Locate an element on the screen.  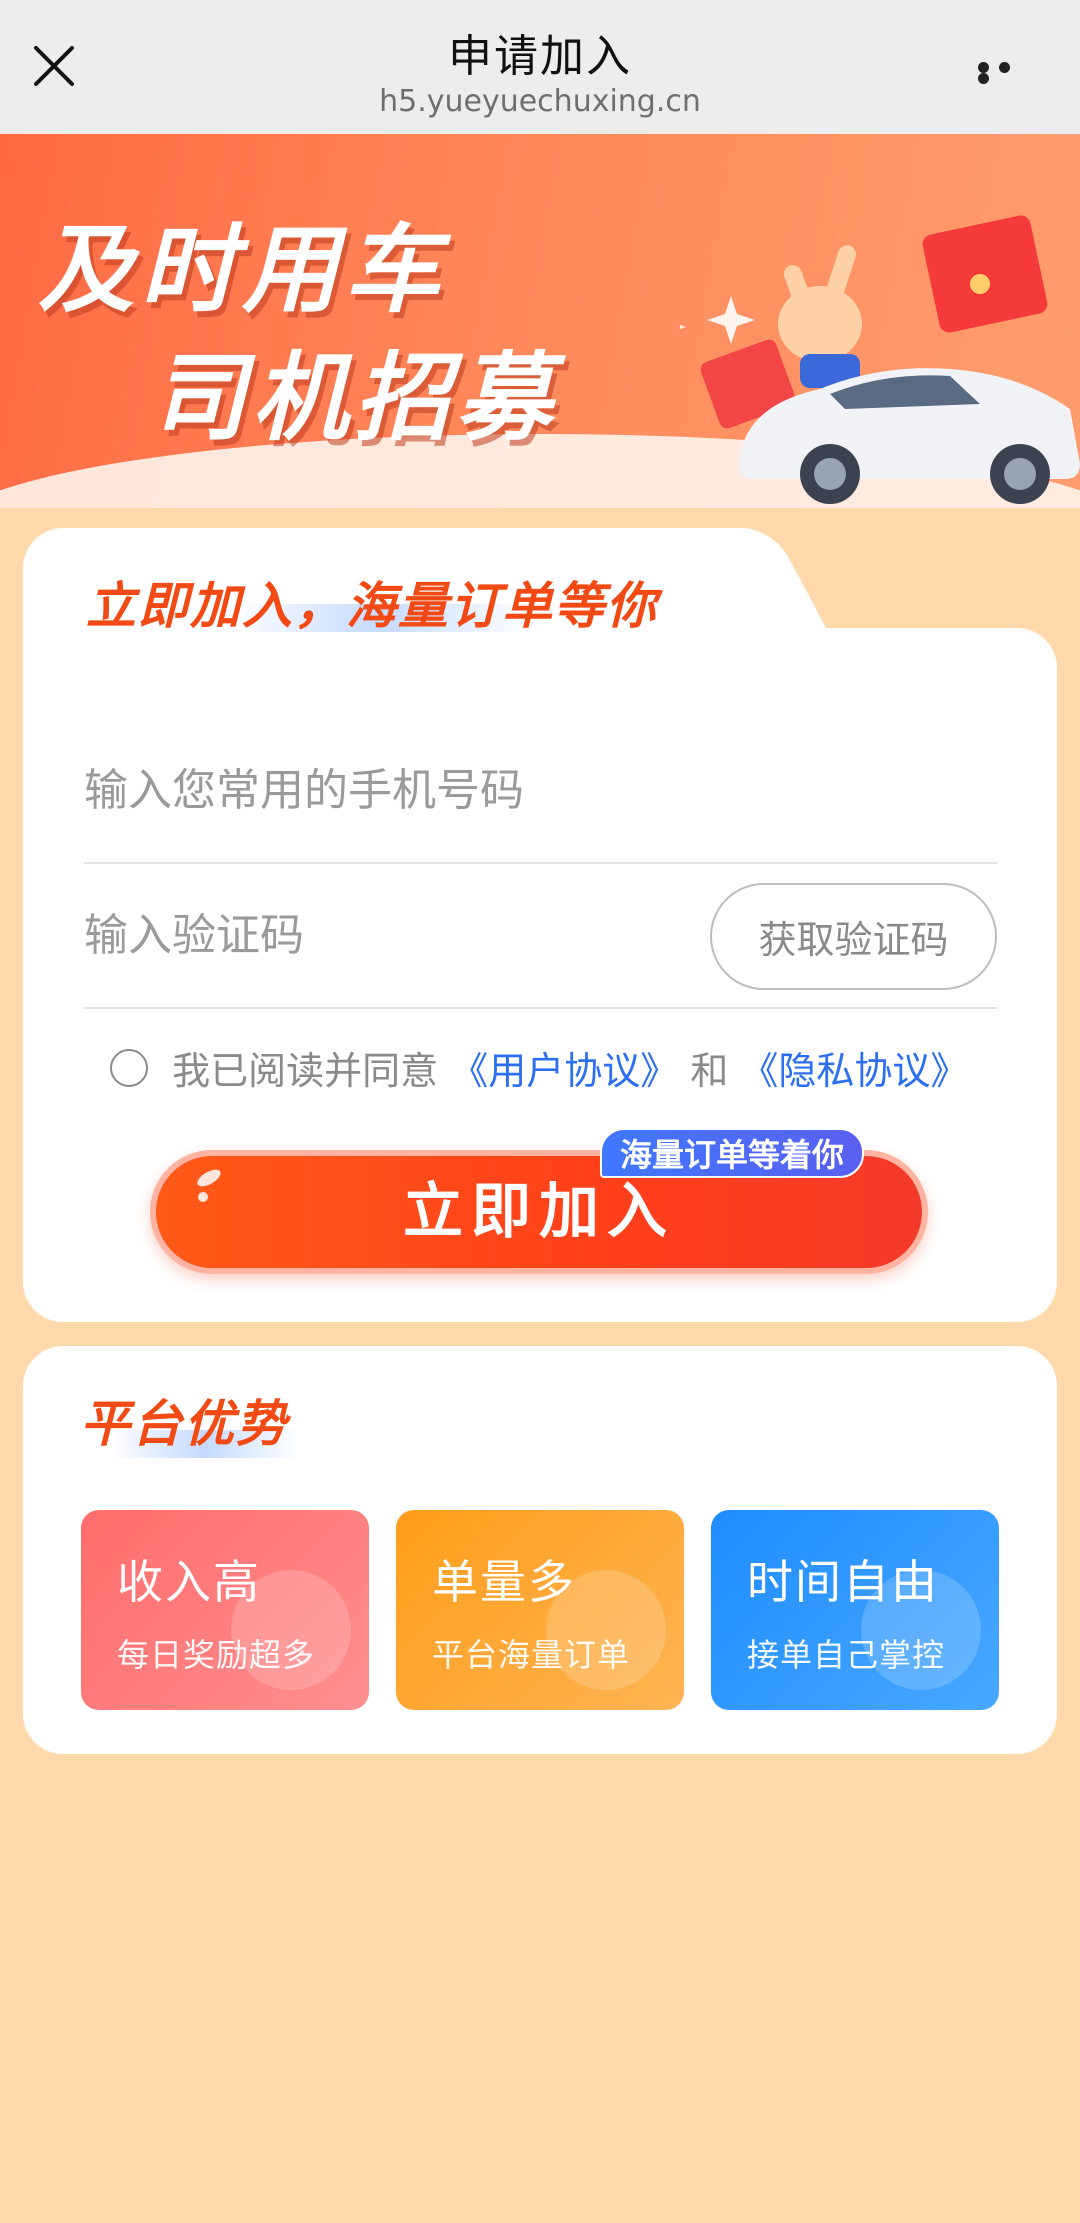
verification-code-input is located at coordinates (384, 935).